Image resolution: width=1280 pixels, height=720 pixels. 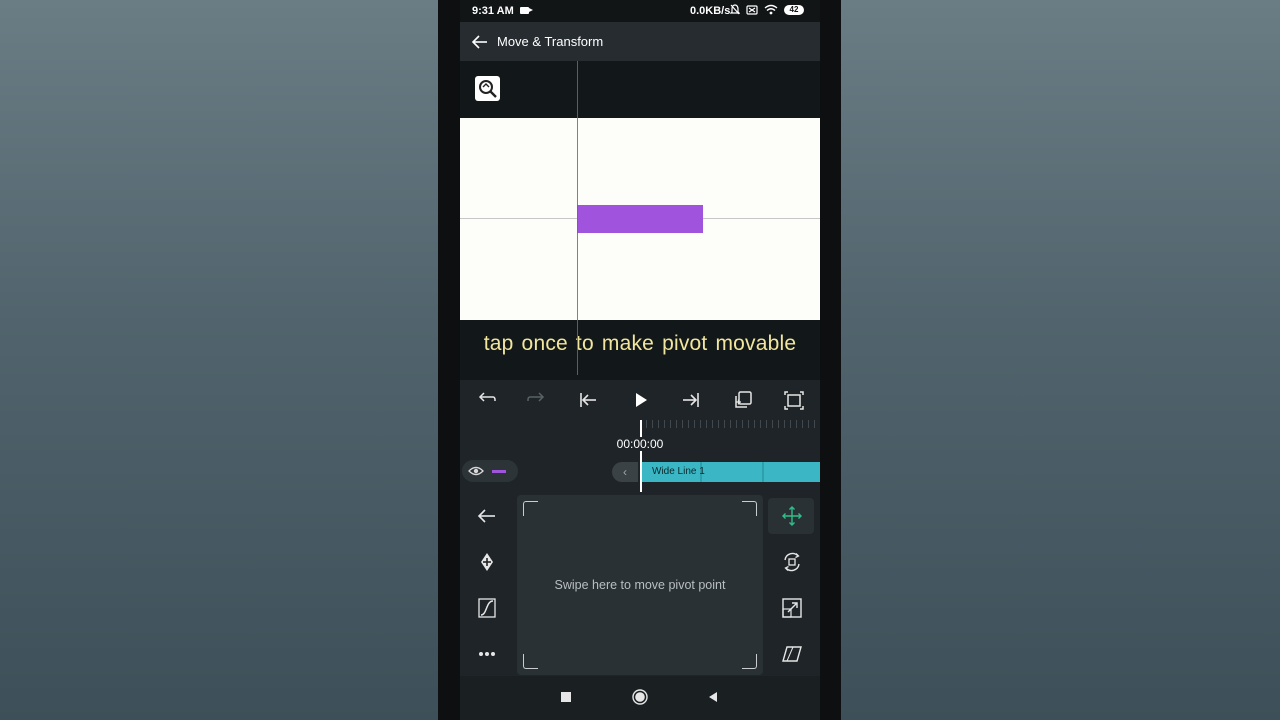 I want to click on playhead, so click(x=641, y=456).